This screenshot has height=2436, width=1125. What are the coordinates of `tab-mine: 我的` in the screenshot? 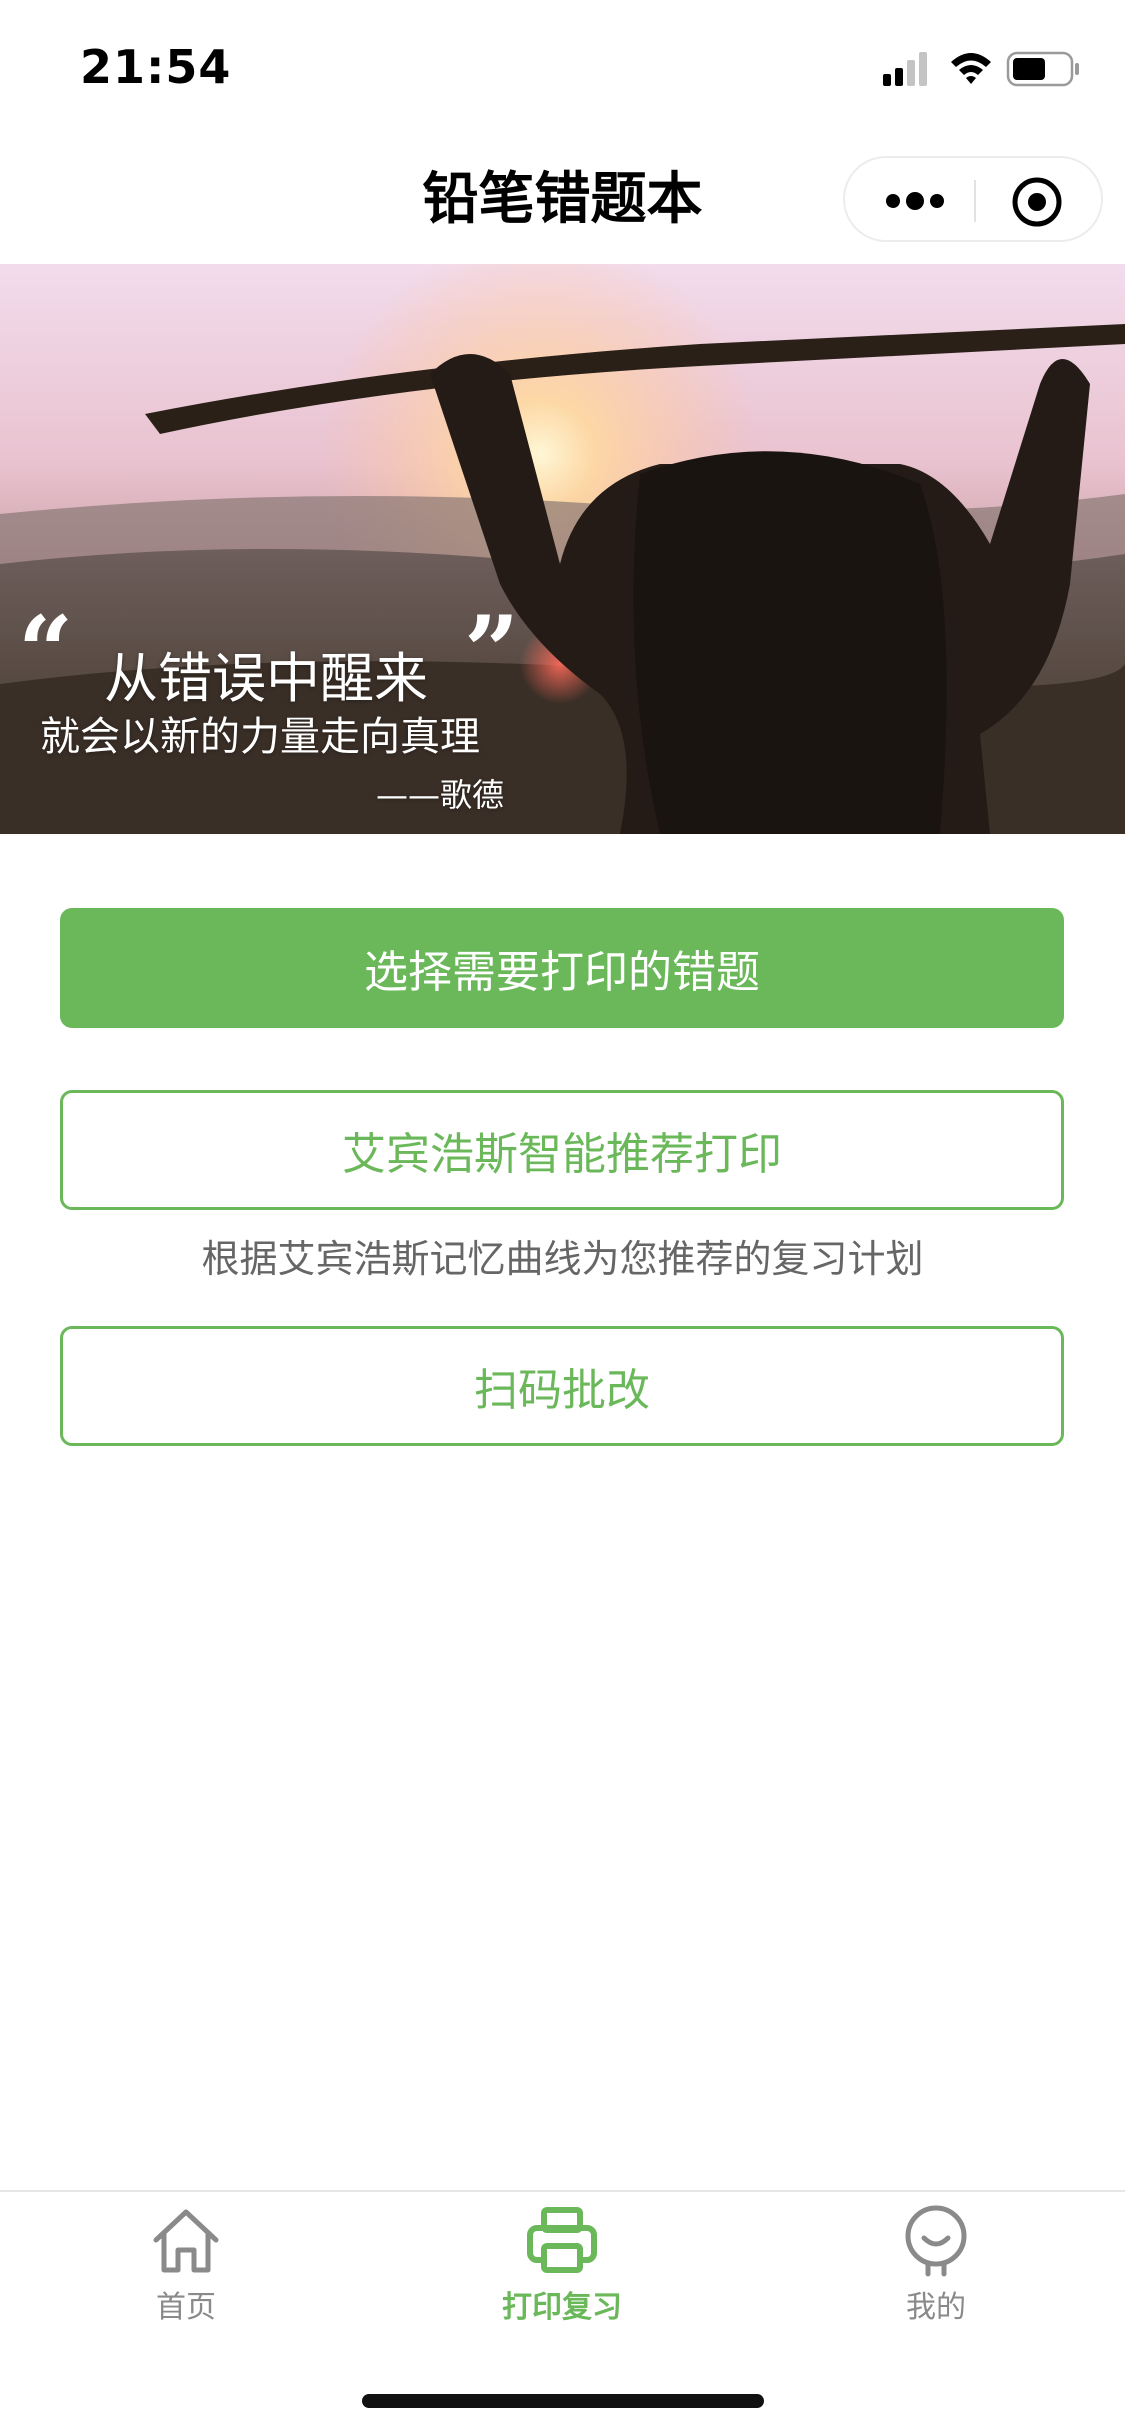 It's located at (936, 2272).